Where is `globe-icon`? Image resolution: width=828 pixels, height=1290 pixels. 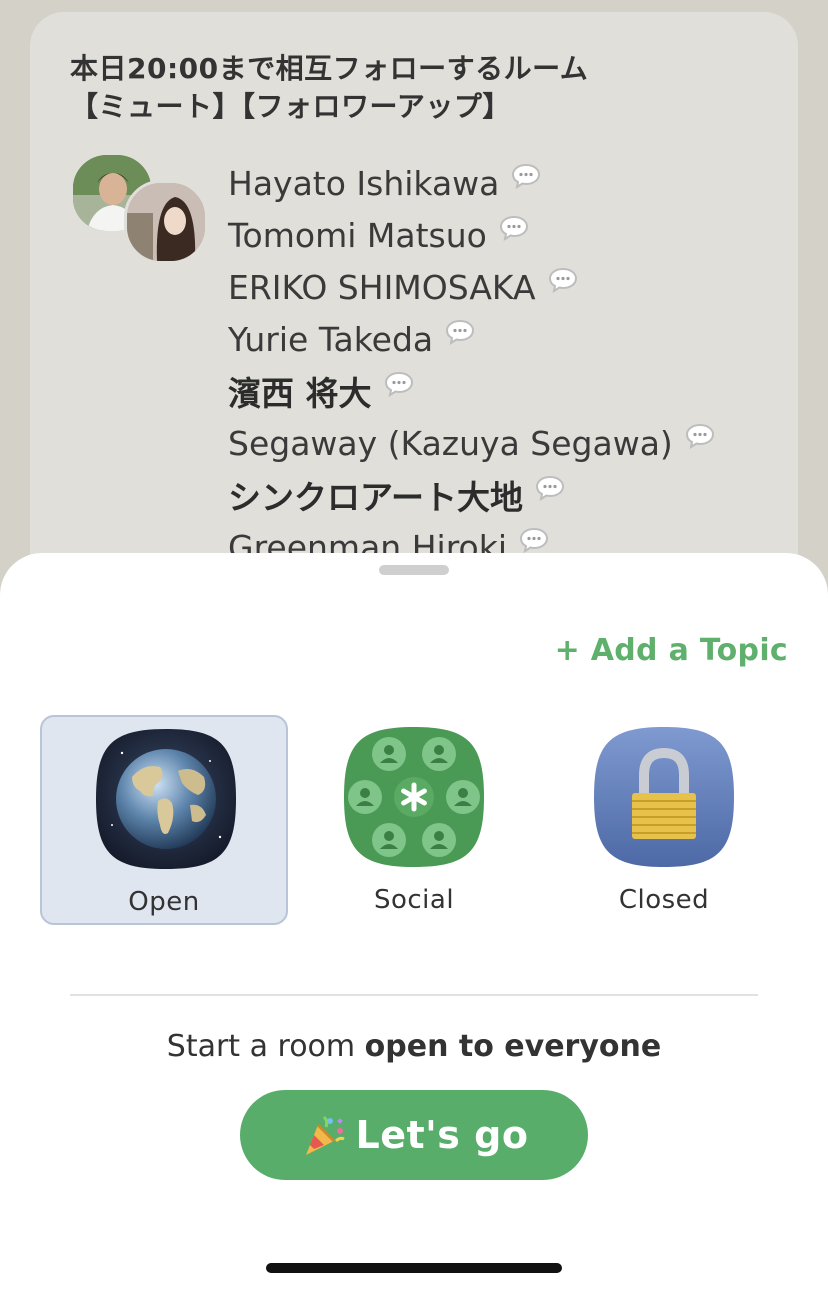
globe-icon is located at coordinates (166, 799).